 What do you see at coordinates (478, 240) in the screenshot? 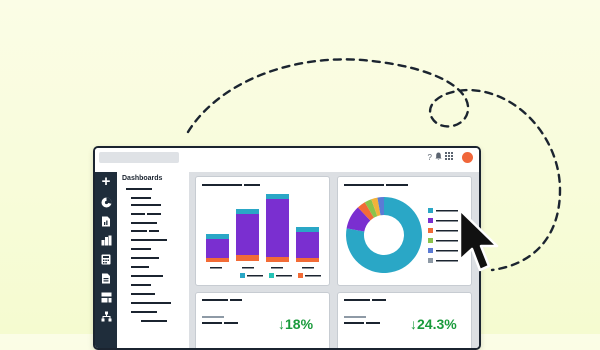
I see `cursor-icon` at bounding box center [478, 240].